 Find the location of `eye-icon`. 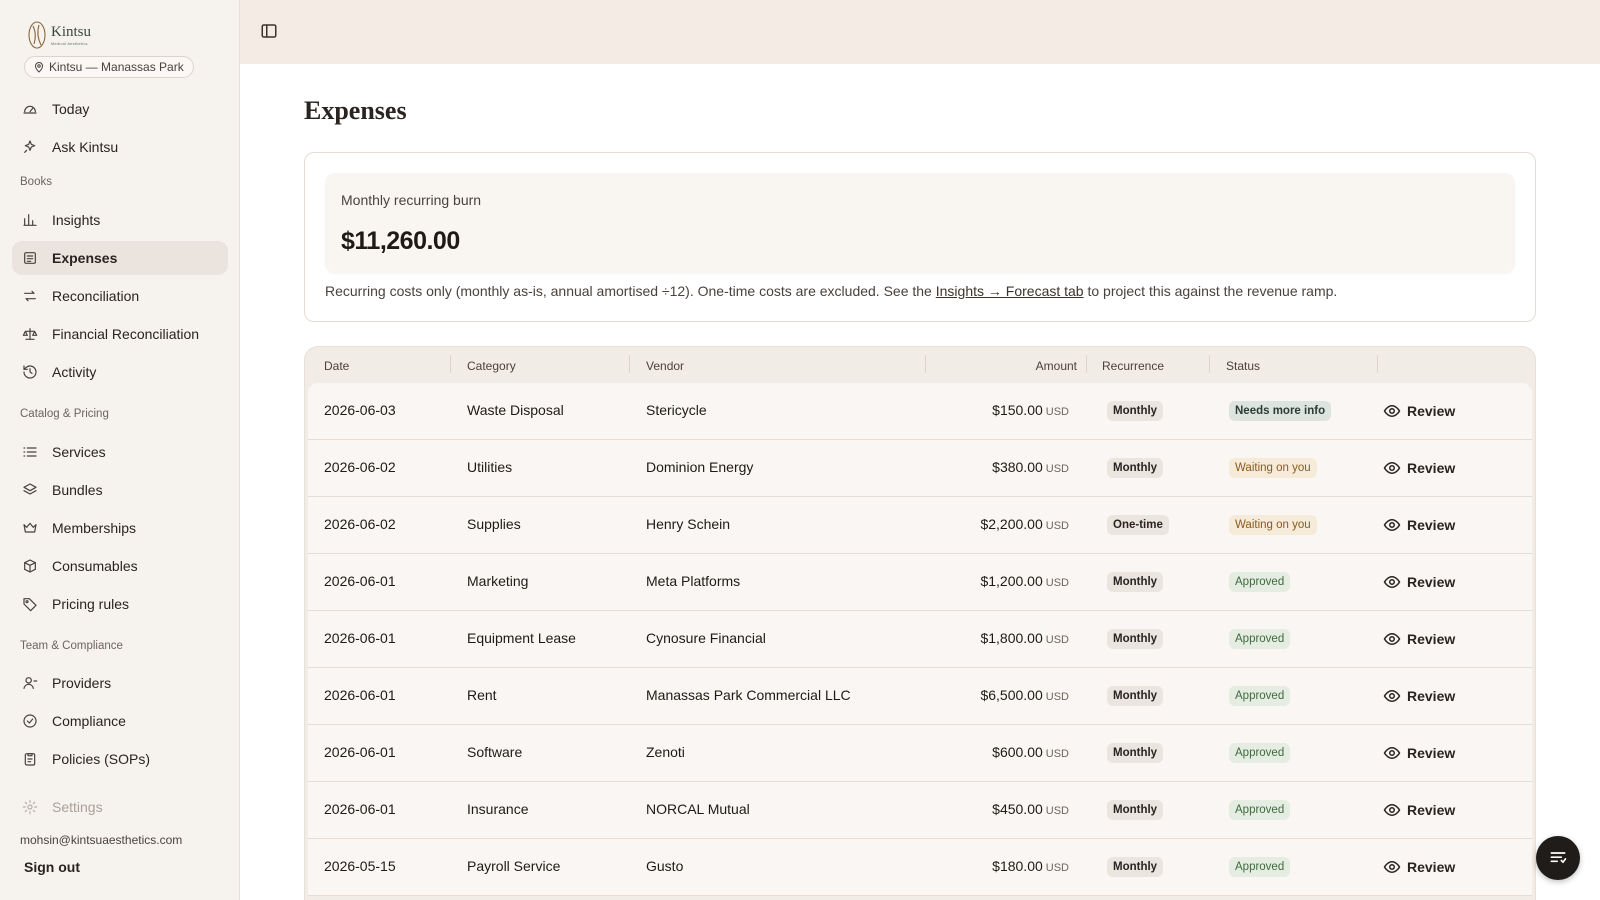

eye-icon is located at coordinates (1392, 525).